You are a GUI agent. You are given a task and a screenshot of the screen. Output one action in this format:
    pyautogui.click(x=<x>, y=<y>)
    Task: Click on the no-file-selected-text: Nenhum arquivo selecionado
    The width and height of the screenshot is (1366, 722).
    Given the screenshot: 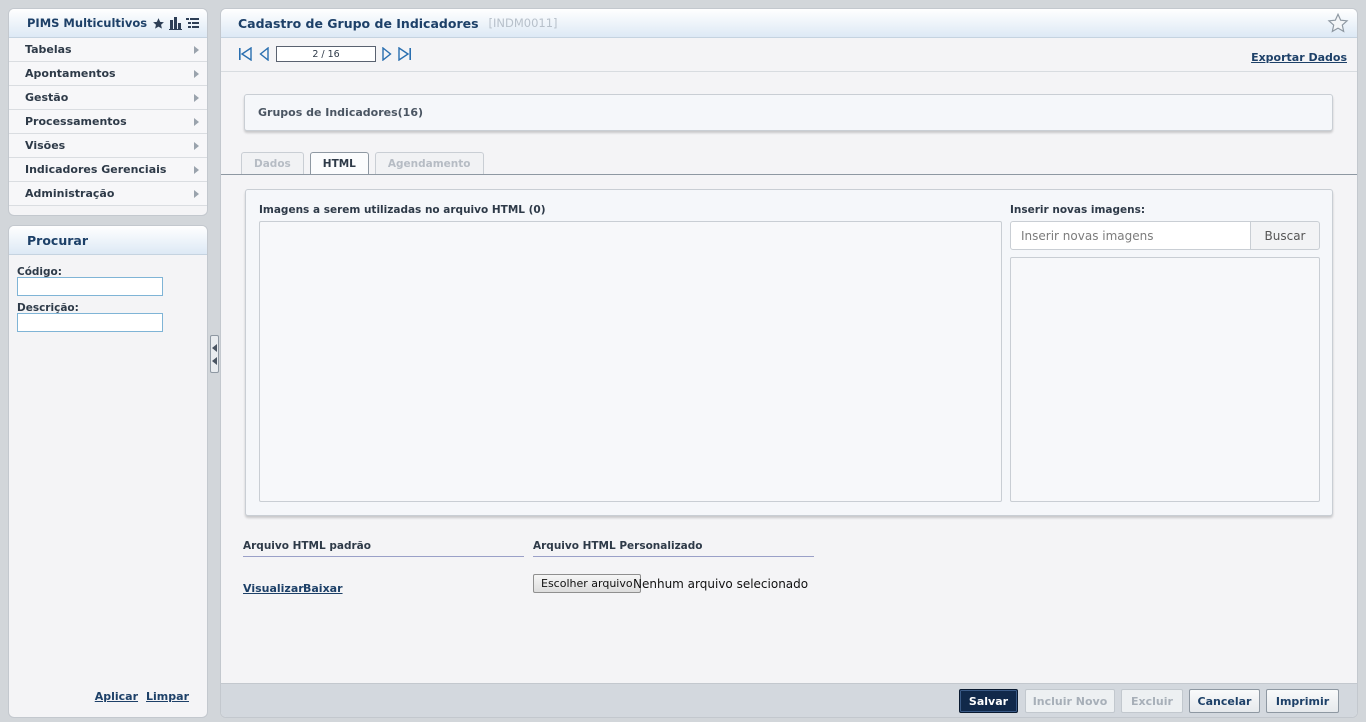 What is the action you would take?
    pyautogui.click(x=721, y=584)
    